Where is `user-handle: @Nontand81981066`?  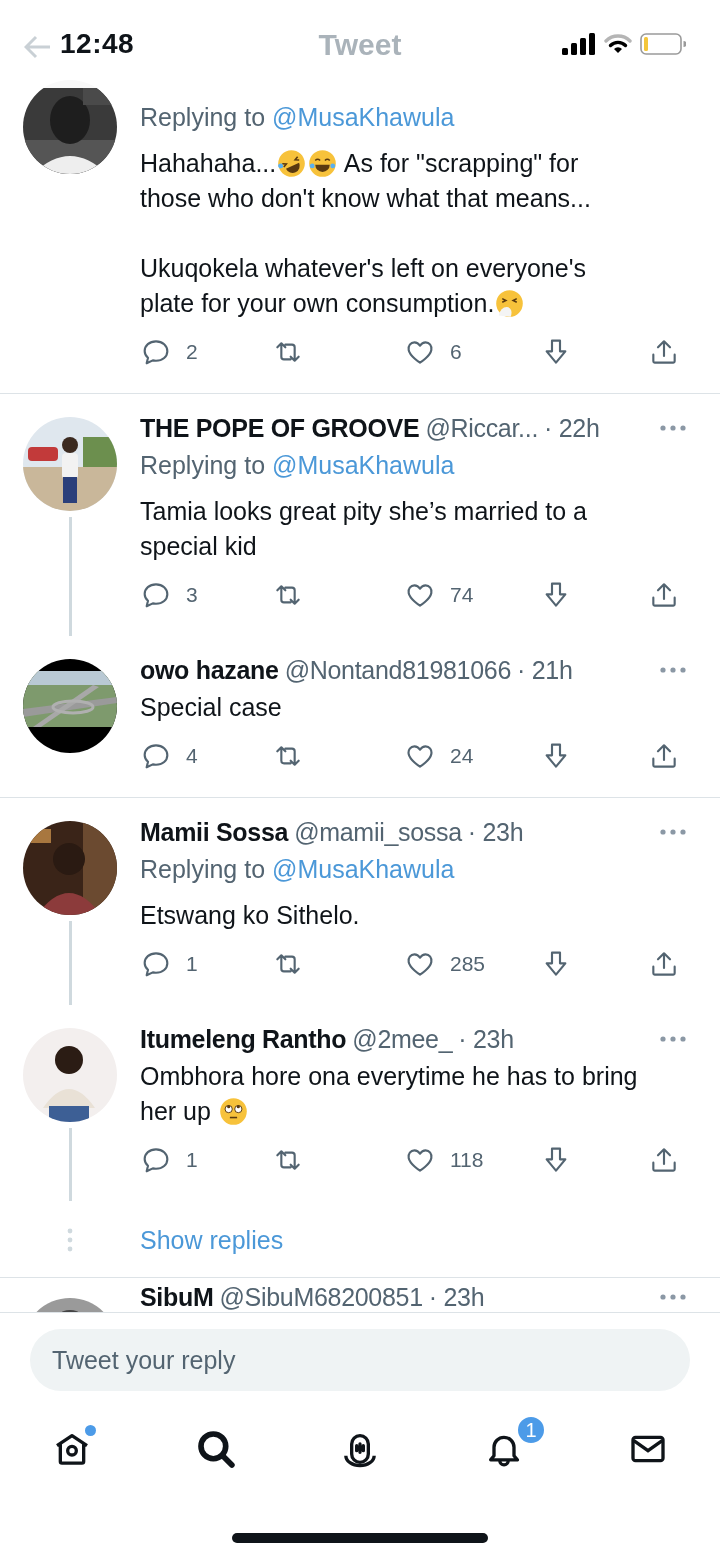
user-handle: @Nontand81981066 is located at coordinates (397, 670).